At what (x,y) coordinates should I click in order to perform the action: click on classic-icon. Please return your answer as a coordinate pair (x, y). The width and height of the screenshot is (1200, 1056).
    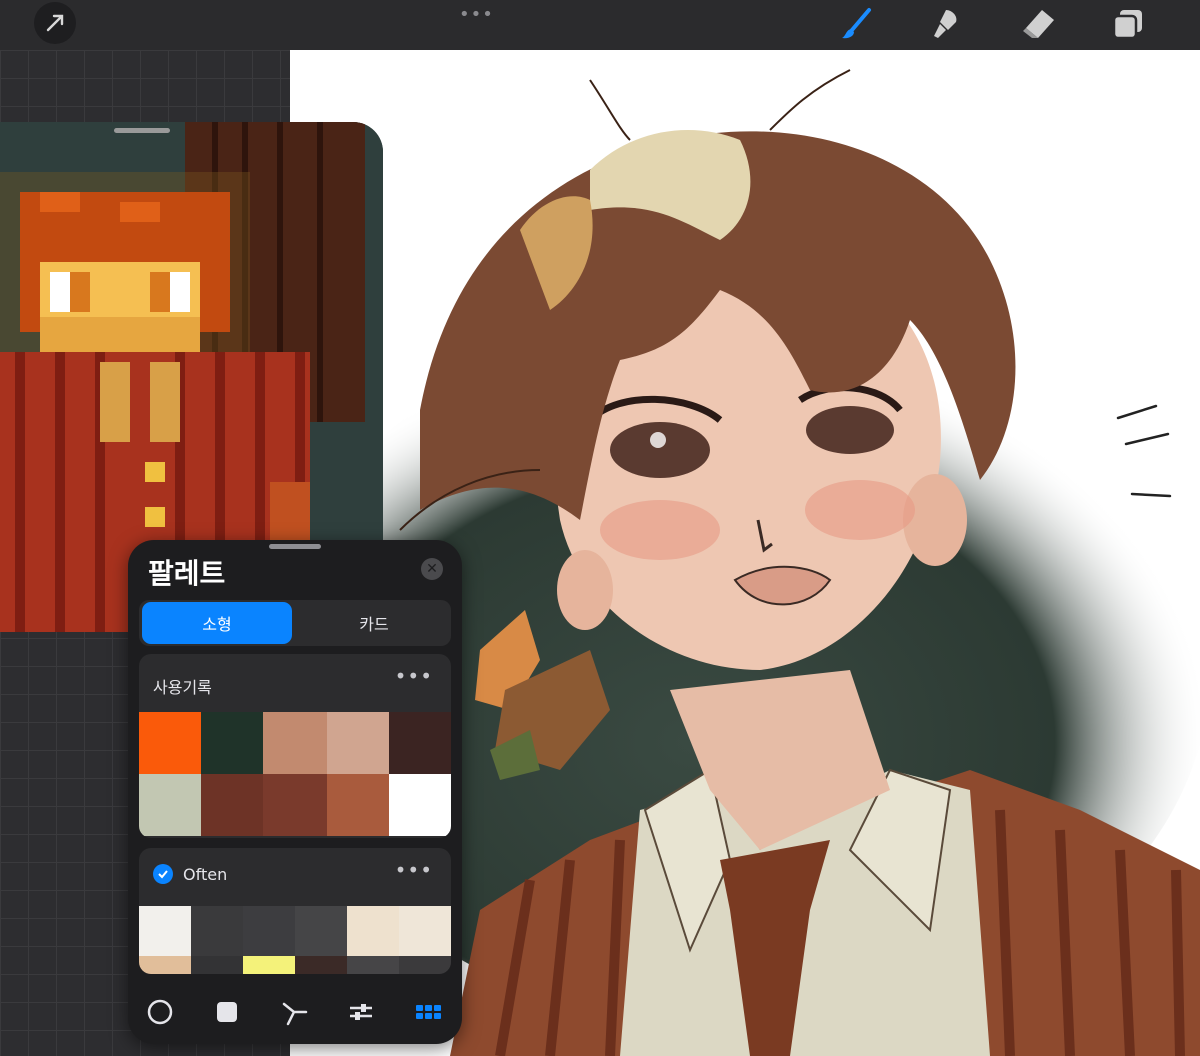
    Looking at the image, I should click on (227, 1012).